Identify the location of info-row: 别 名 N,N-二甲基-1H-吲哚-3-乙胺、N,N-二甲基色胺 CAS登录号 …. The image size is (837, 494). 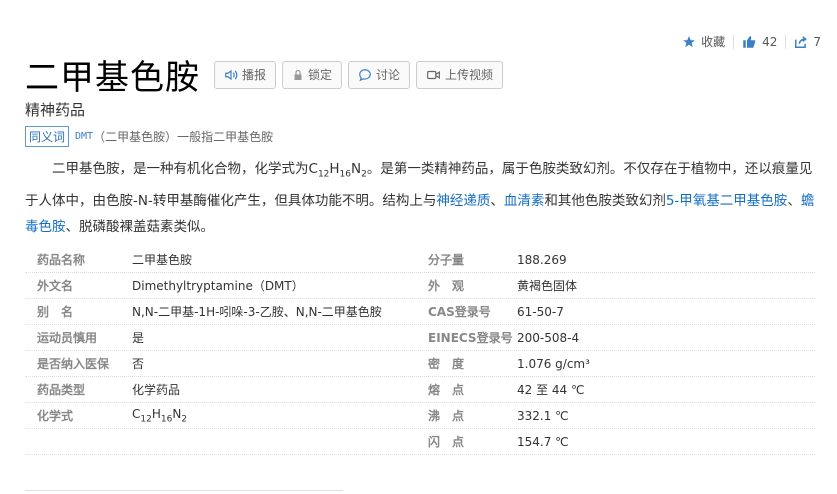
(420, 312).